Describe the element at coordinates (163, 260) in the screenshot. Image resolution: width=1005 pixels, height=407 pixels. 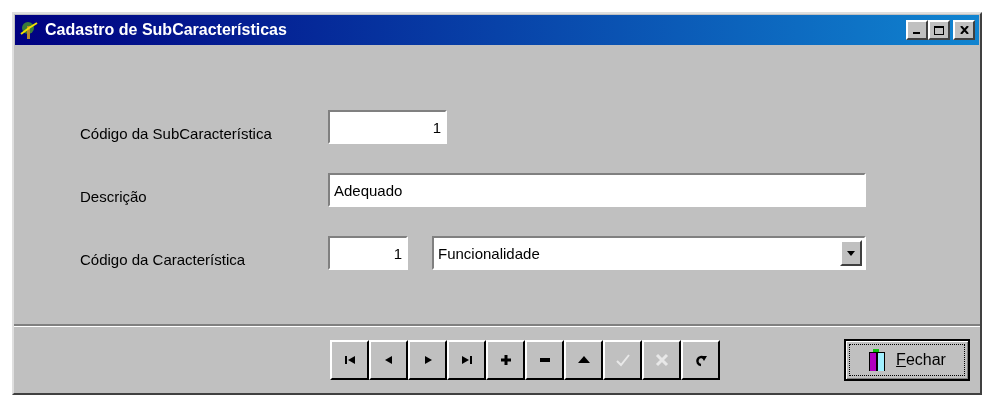
I see `field-label: Código da Característica` at that location.